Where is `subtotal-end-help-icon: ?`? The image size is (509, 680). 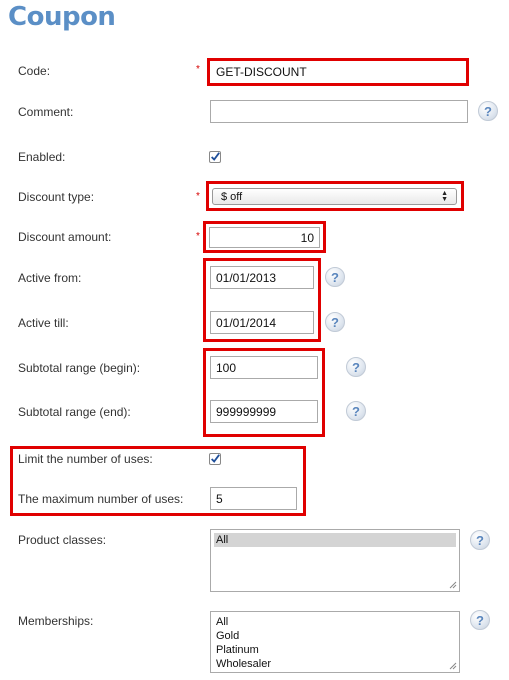 subtotal-end-help-icon: ? is located at coordinates (356, 411).